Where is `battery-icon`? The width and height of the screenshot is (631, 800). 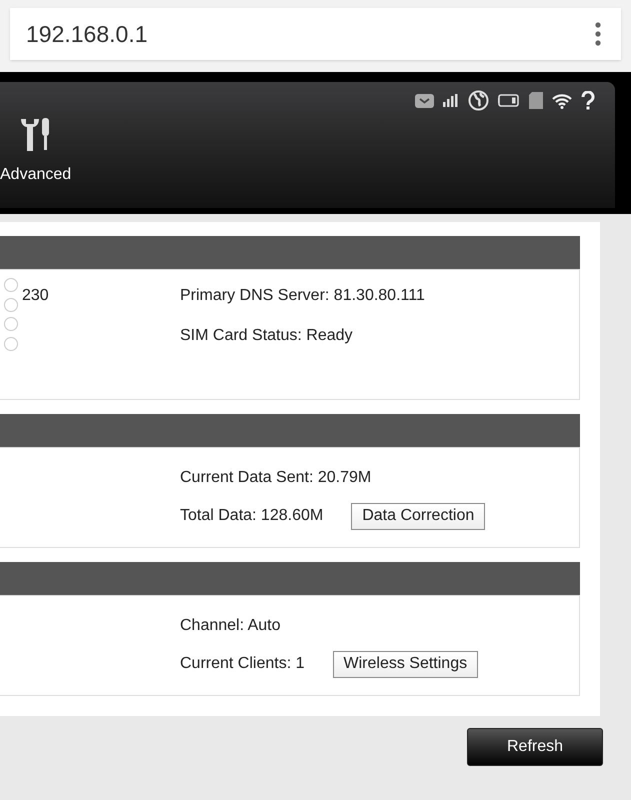 battery-icon is located at coordinates (509, 100).